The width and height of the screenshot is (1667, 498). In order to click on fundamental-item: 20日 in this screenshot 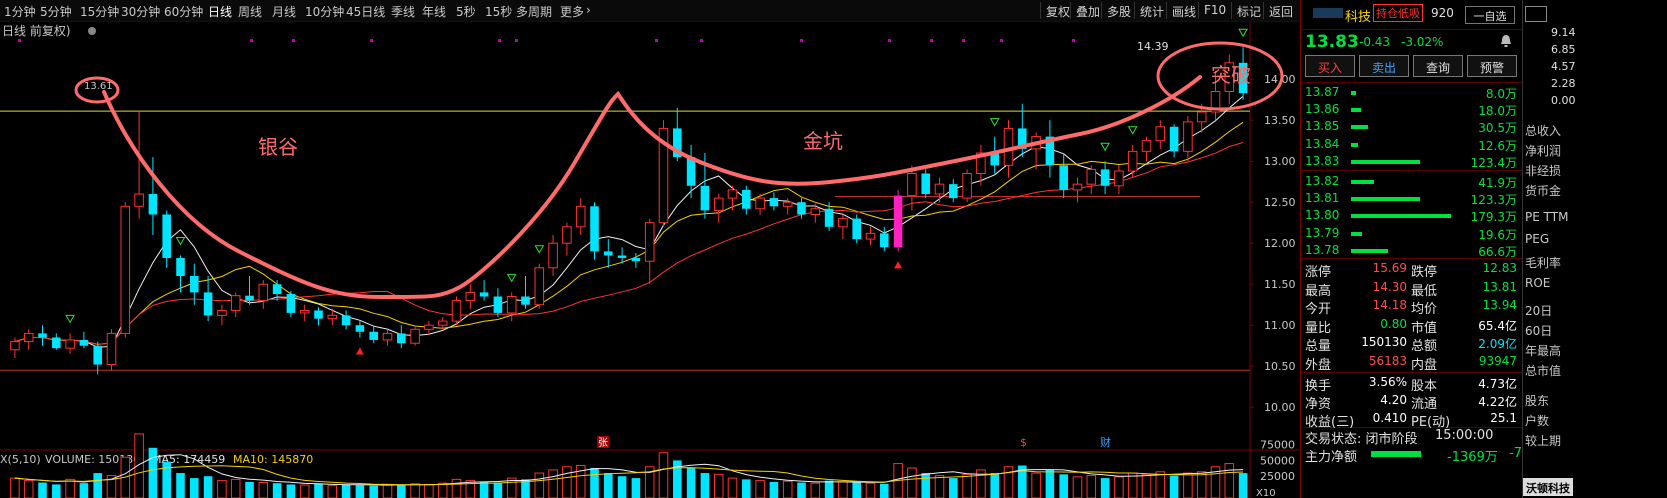, I will do `click(1538, 310)`.